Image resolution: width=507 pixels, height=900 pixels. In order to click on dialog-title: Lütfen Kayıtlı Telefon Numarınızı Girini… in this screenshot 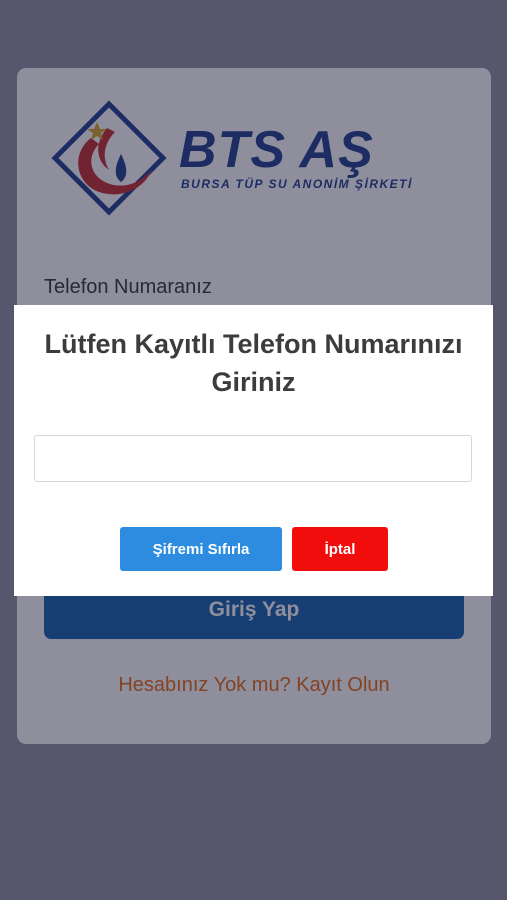, I will do `click(253, 363)`.